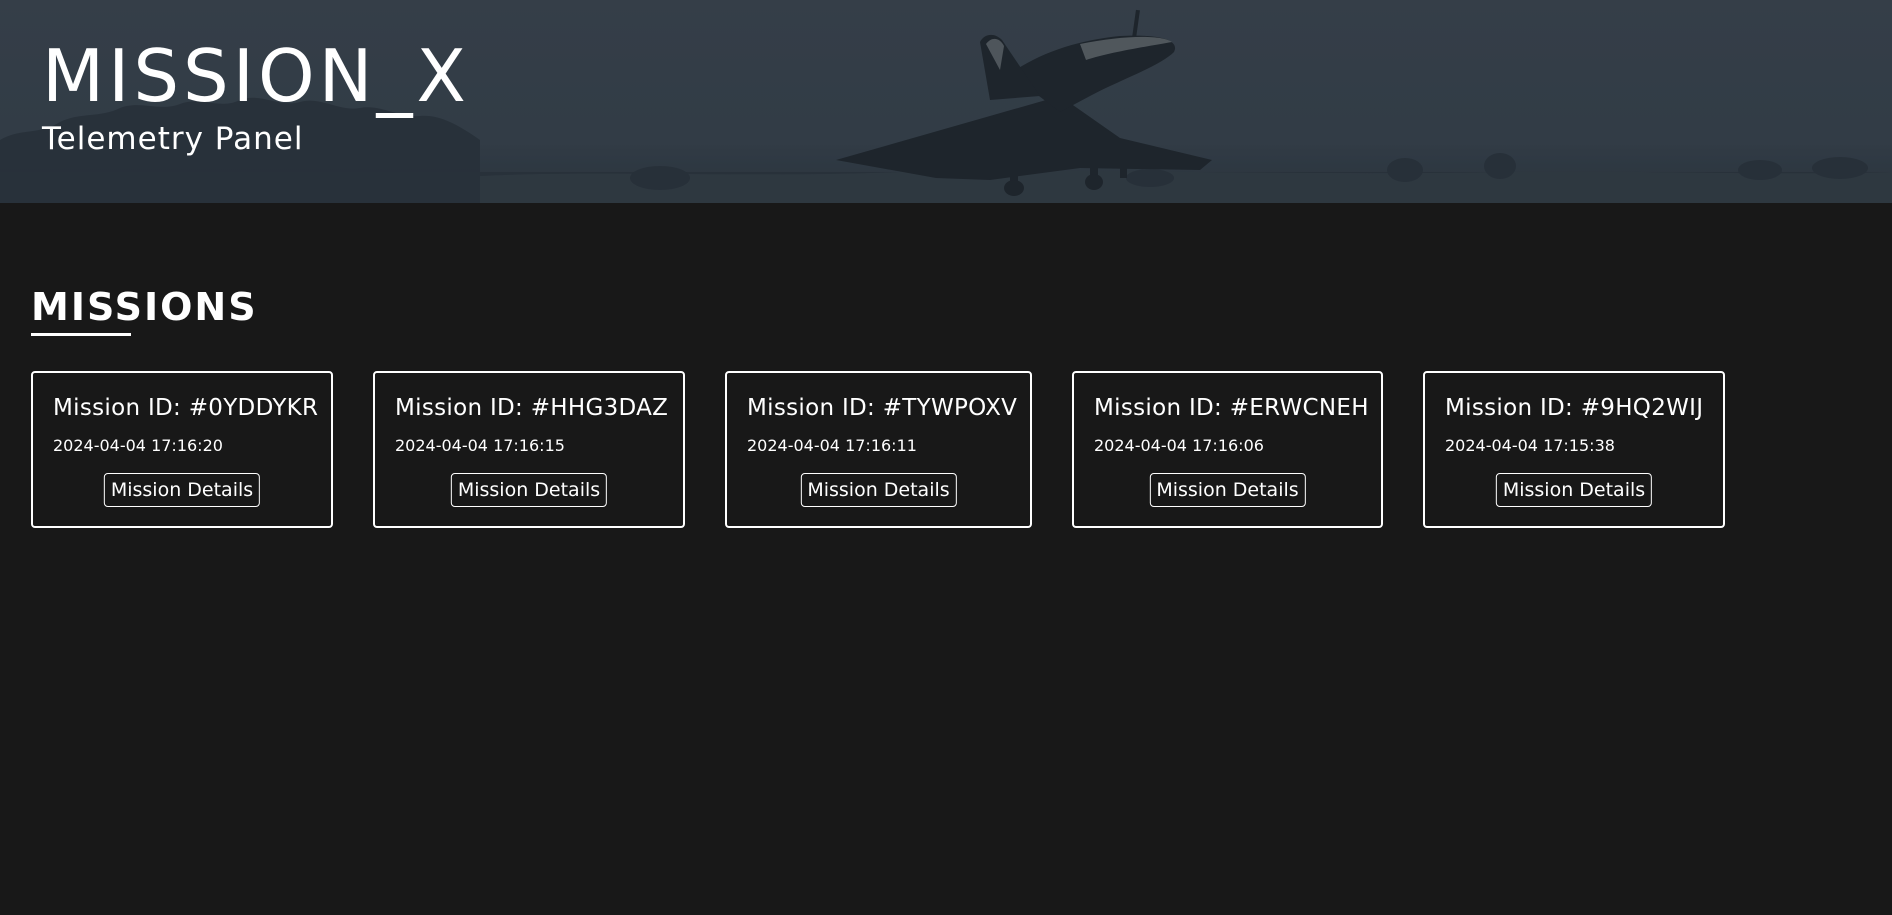  Describe the element at coordinates (173, 139) in the screenshot. I see `app-subtitle: Telemetry Panel` at that location.